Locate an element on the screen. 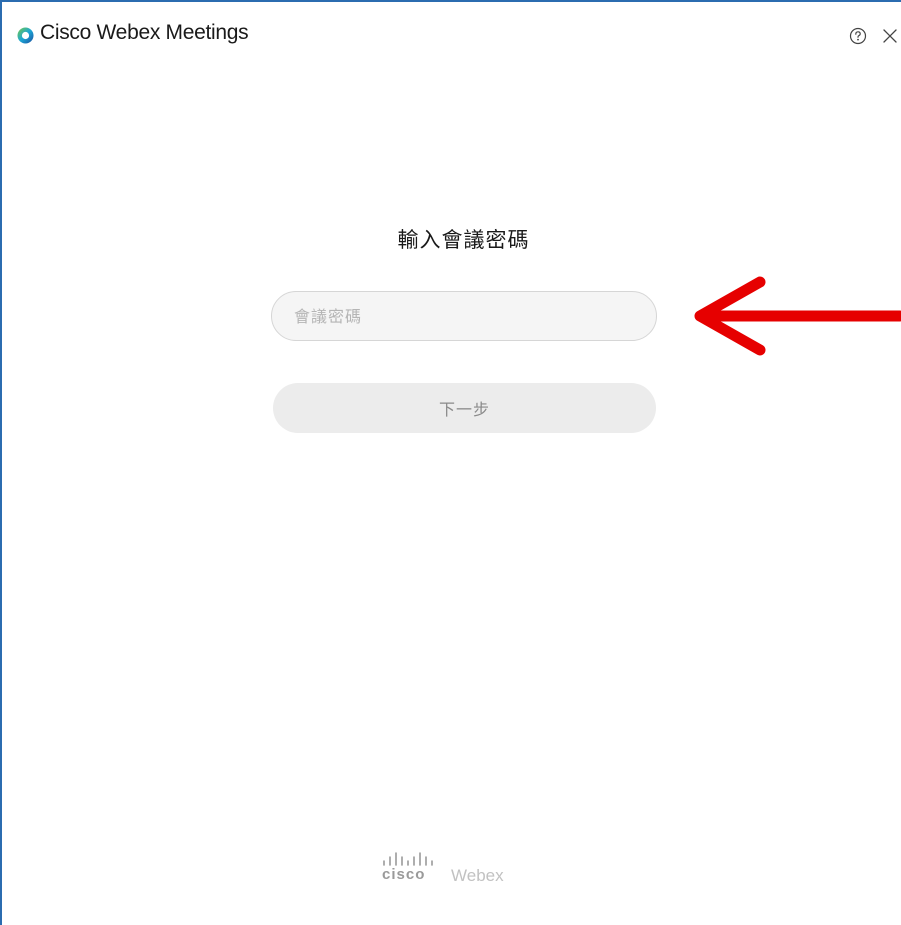 Image resolution: width=901 pixels, height=925 pixels. window-title: Cisco Webex Meetings is located at coordinates (144, 32).